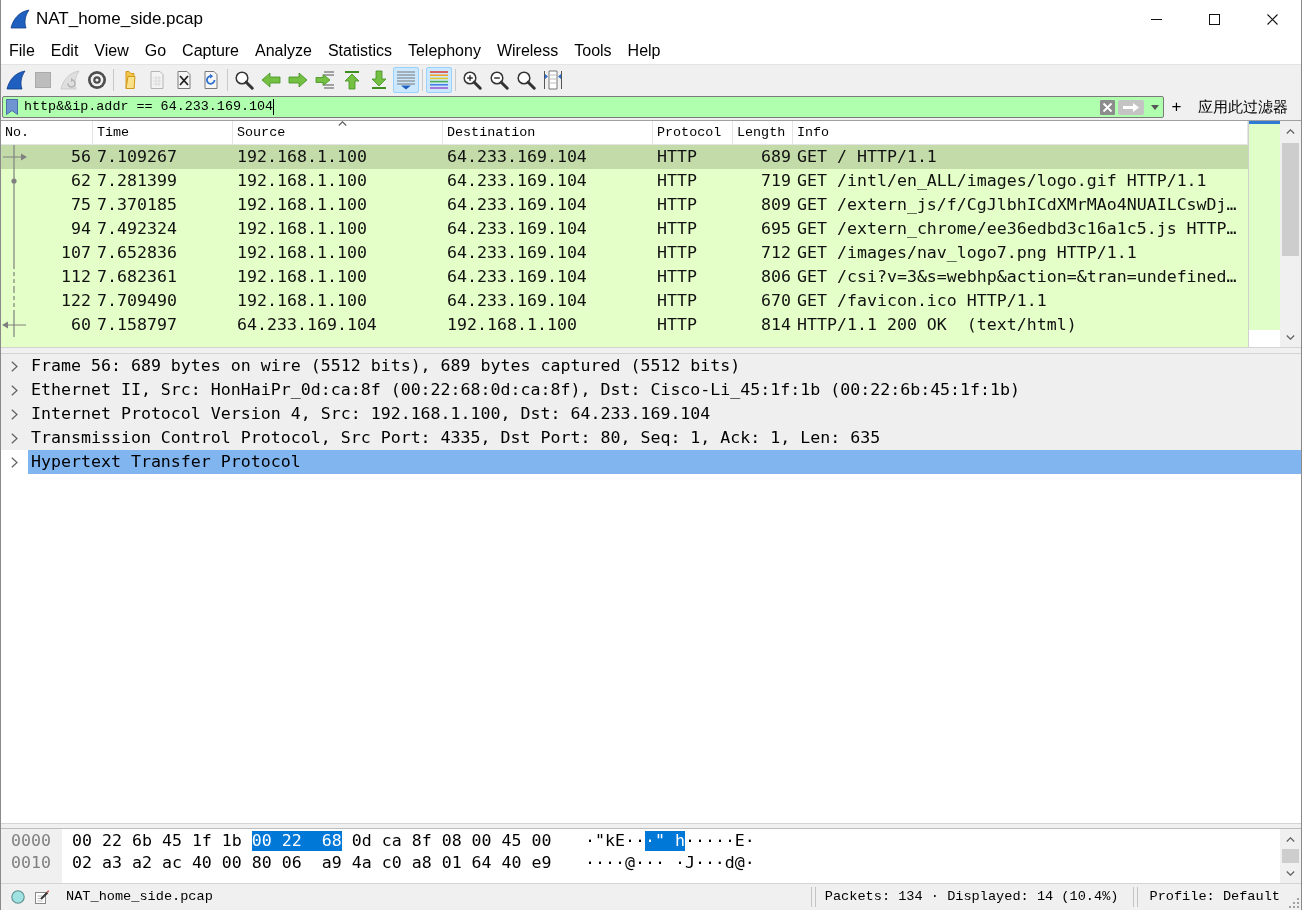 The width and height of the screenshot is (1302, 910). Describe the element at coordinates (97, 79) in the screenshot. I see `gear-icon` at that location.